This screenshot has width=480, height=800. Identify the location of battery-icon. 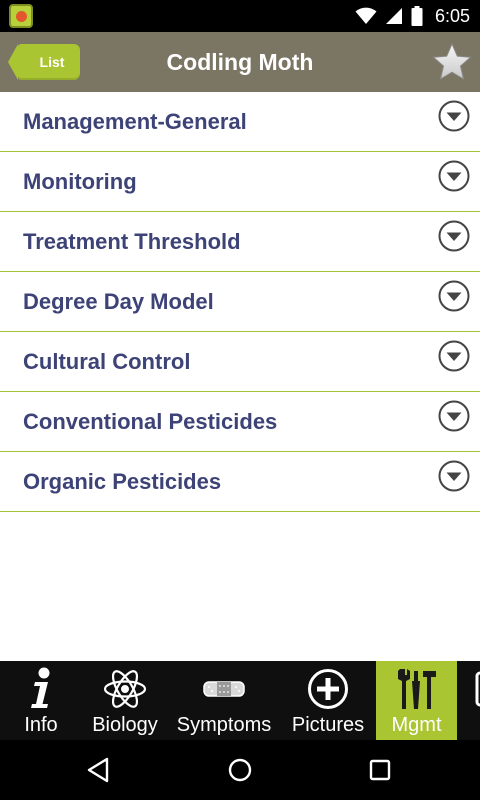
(417, 16).